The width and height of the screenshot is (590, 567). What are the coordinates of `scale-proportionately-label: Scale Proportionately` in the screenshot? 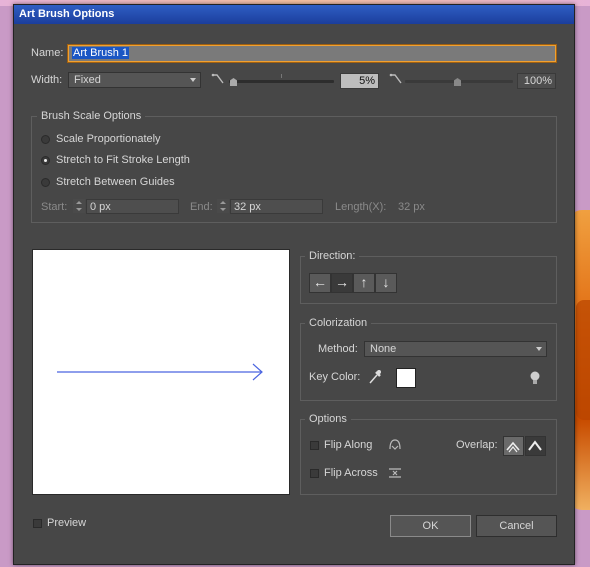 It's located at (108, 139).